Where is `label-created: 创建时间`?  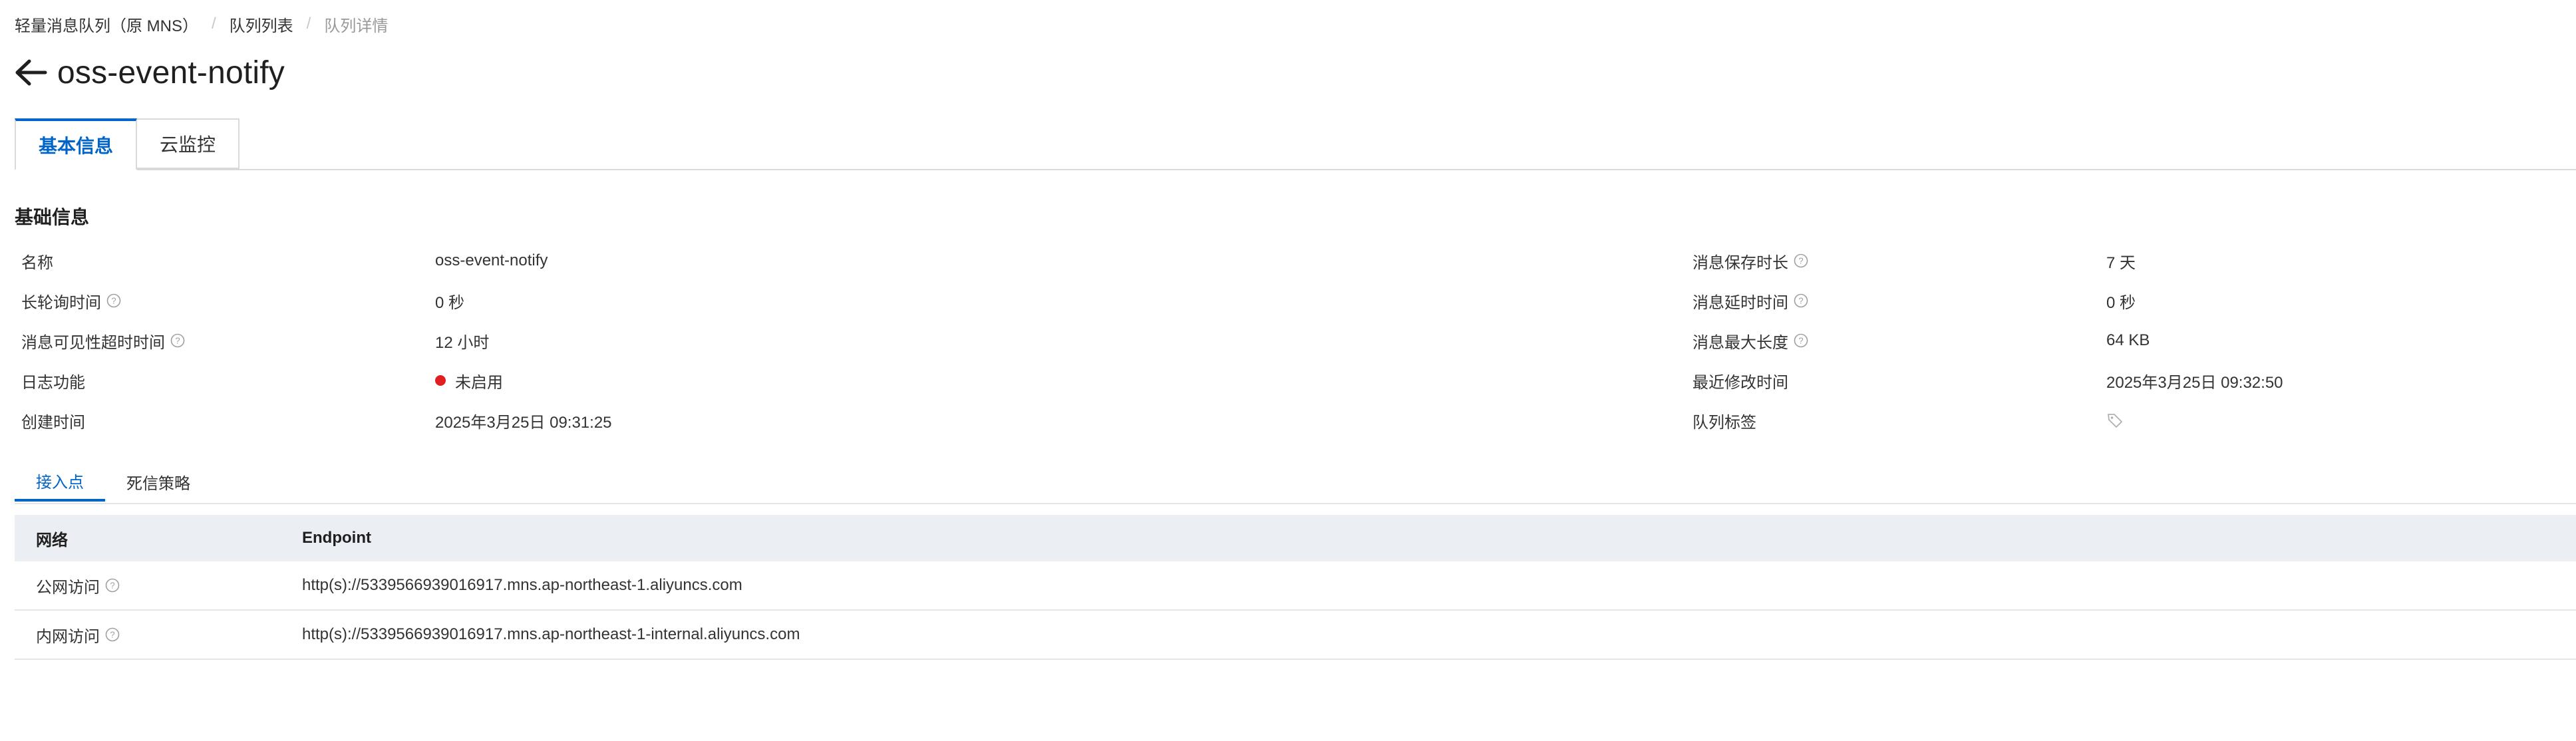
label-created: 创建时间 is located at coordinates (53, 422).